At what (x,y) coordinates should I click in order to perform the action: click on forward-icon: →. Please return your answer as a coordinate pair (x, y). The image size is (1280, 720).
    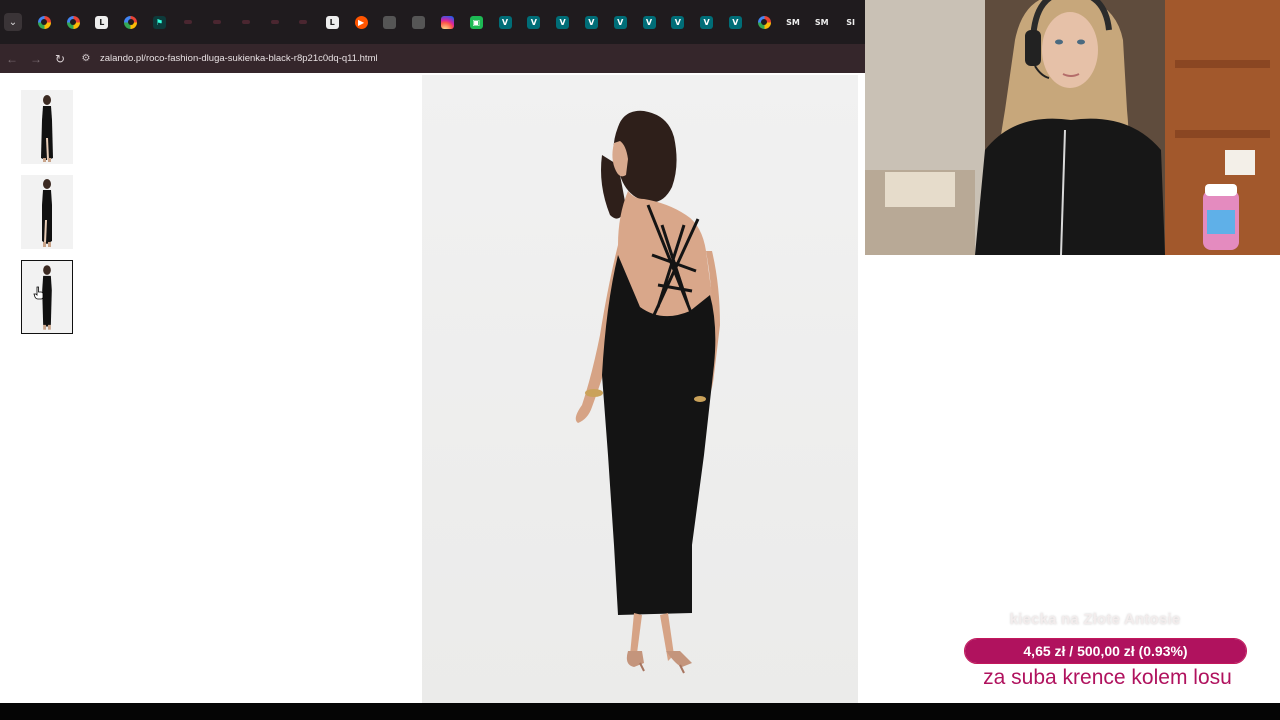
    Looking at the image, I should click on (36, 59).